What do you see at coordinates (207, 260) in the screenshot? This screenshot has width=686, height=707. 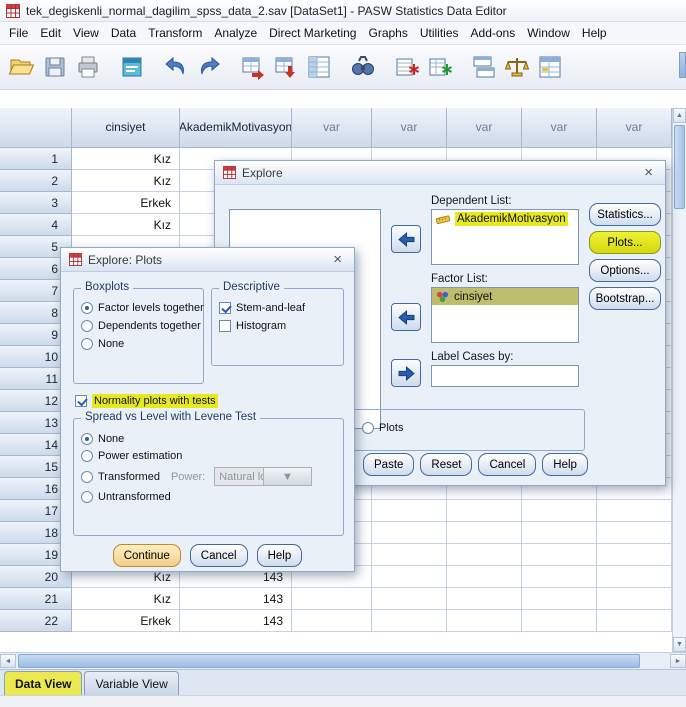 I see `plots-dialog-titlebar: Explore: Plots ×` at bounding box center [207, 260].